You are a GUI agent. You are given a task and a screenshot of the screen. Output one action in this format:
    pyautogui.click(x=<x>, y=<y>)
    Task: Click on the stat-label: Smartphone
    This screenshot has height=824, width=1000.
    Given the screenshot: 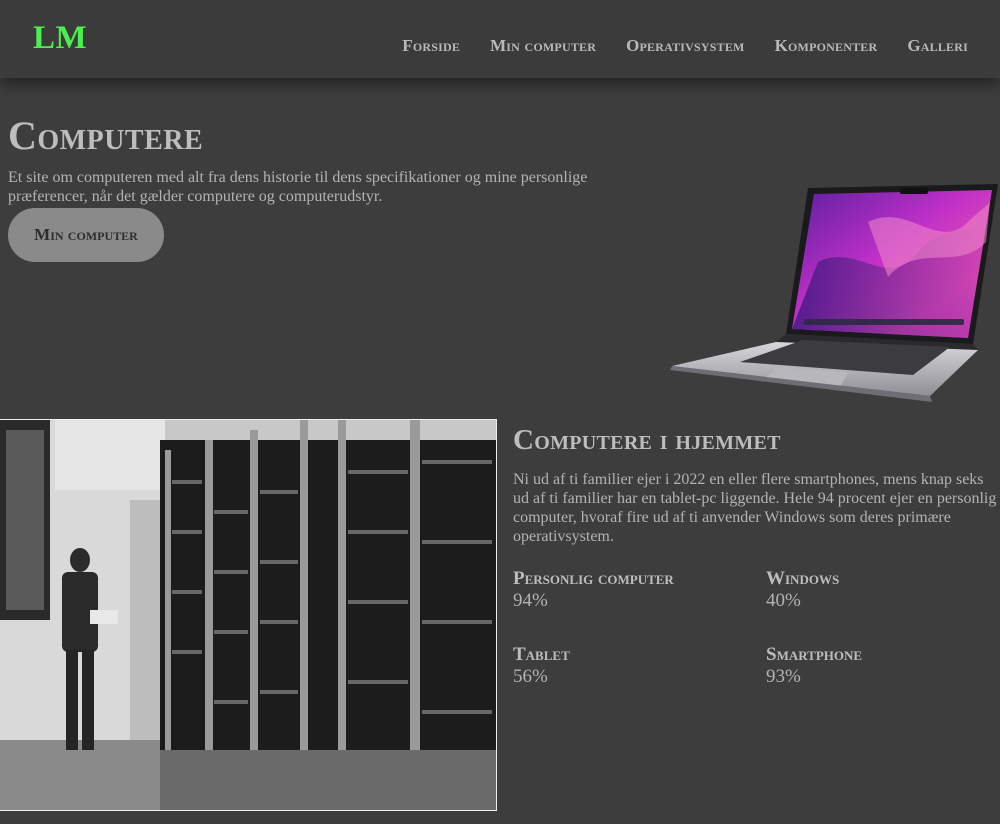 What is the action you would take?
    pyautogui.click(x=814, y=654)
    